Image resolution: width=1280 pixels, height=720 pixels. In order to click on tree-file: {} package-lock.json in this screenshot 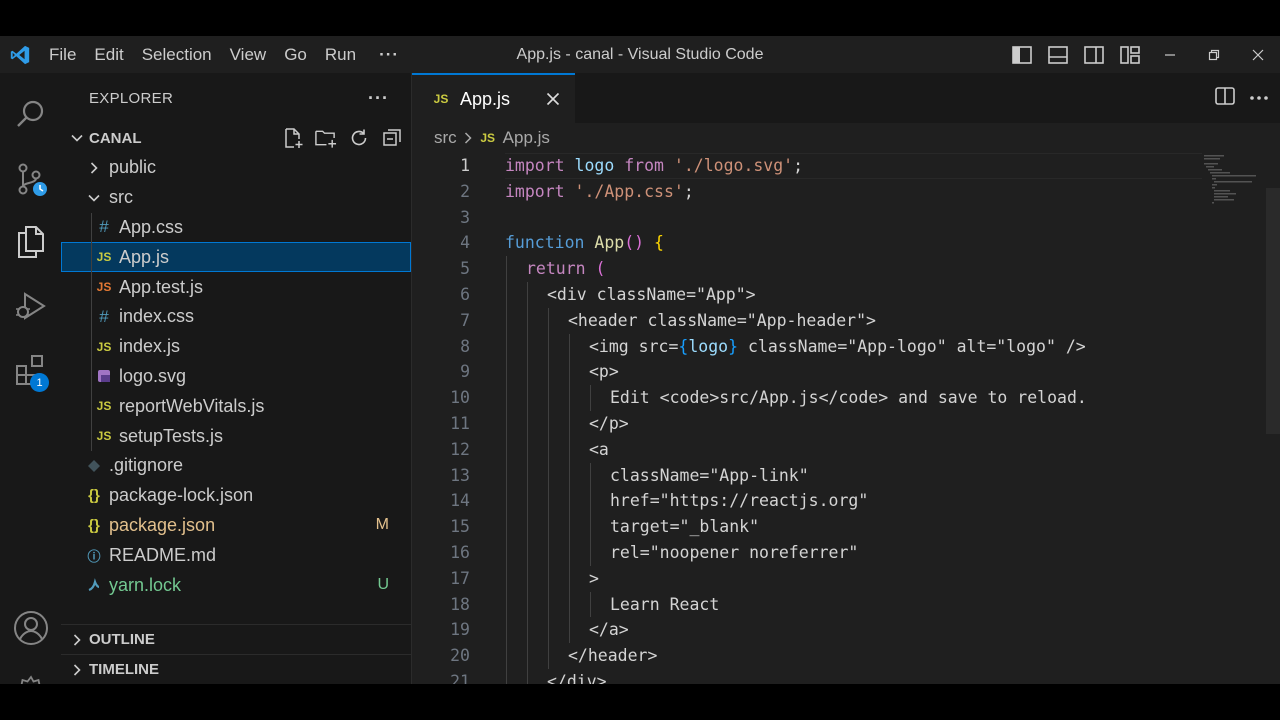, I will do `click(236, 496)`.